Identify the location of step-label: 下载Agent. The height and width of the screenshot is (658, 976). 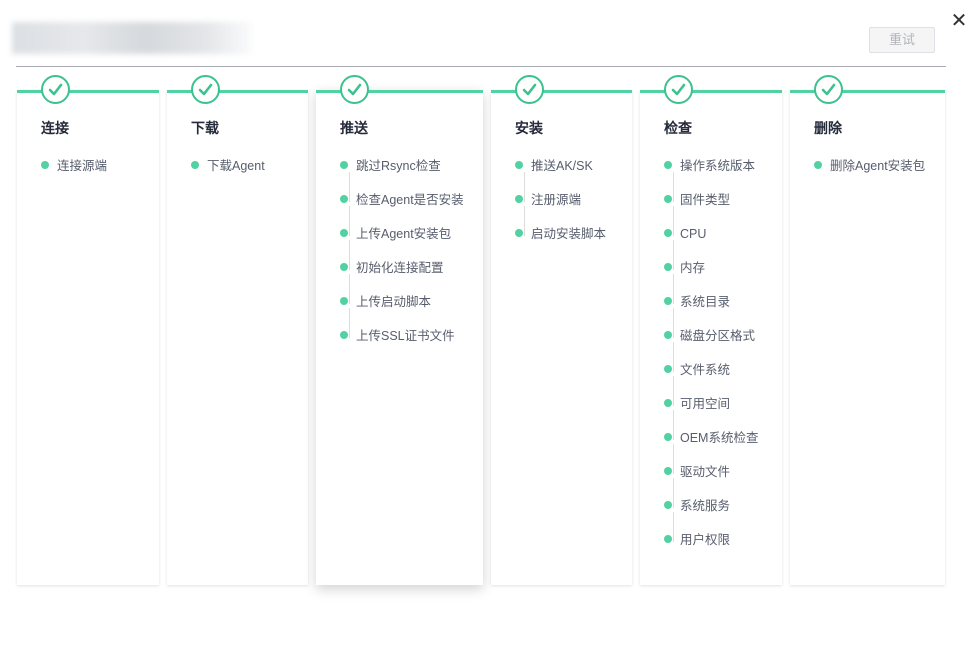
(236, 166).